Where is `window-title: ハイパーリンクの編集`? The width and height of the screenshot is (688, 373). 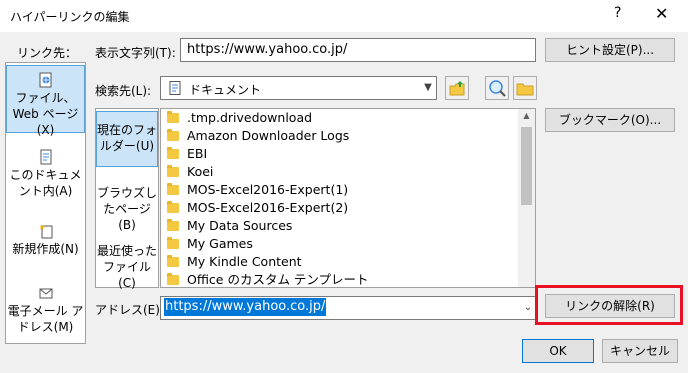
window-title: ハイパーリンクの編集 is located at coordinates (70, 17).